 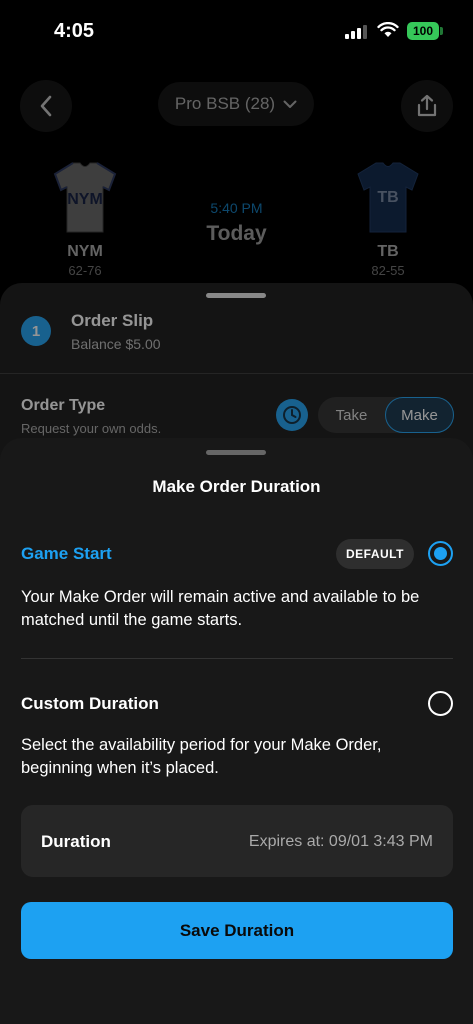 What do you see at coordinates (440, 553) in the screenshot?
I see `game-start-radio` at bounding box center [440, 553].